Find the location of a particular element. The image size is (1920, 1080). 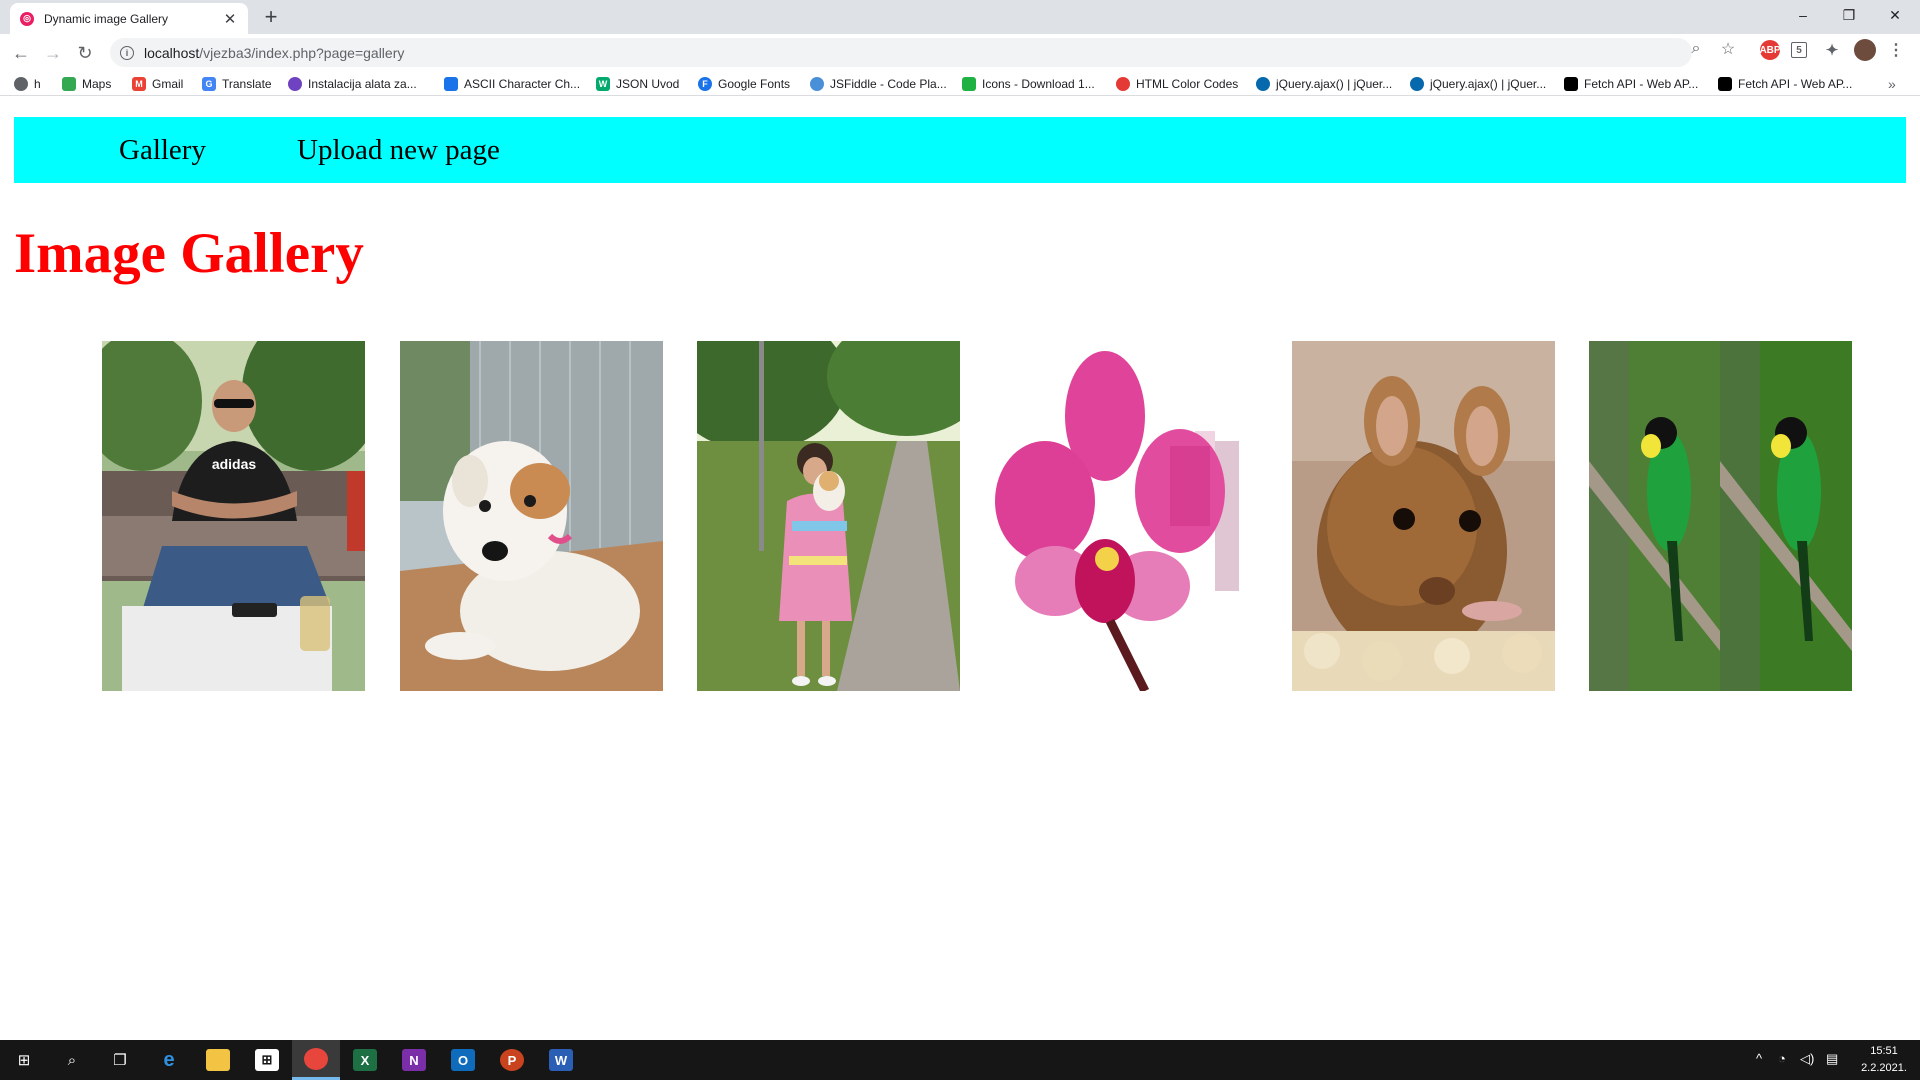

maps-icon is located at coordinates (69, 83).